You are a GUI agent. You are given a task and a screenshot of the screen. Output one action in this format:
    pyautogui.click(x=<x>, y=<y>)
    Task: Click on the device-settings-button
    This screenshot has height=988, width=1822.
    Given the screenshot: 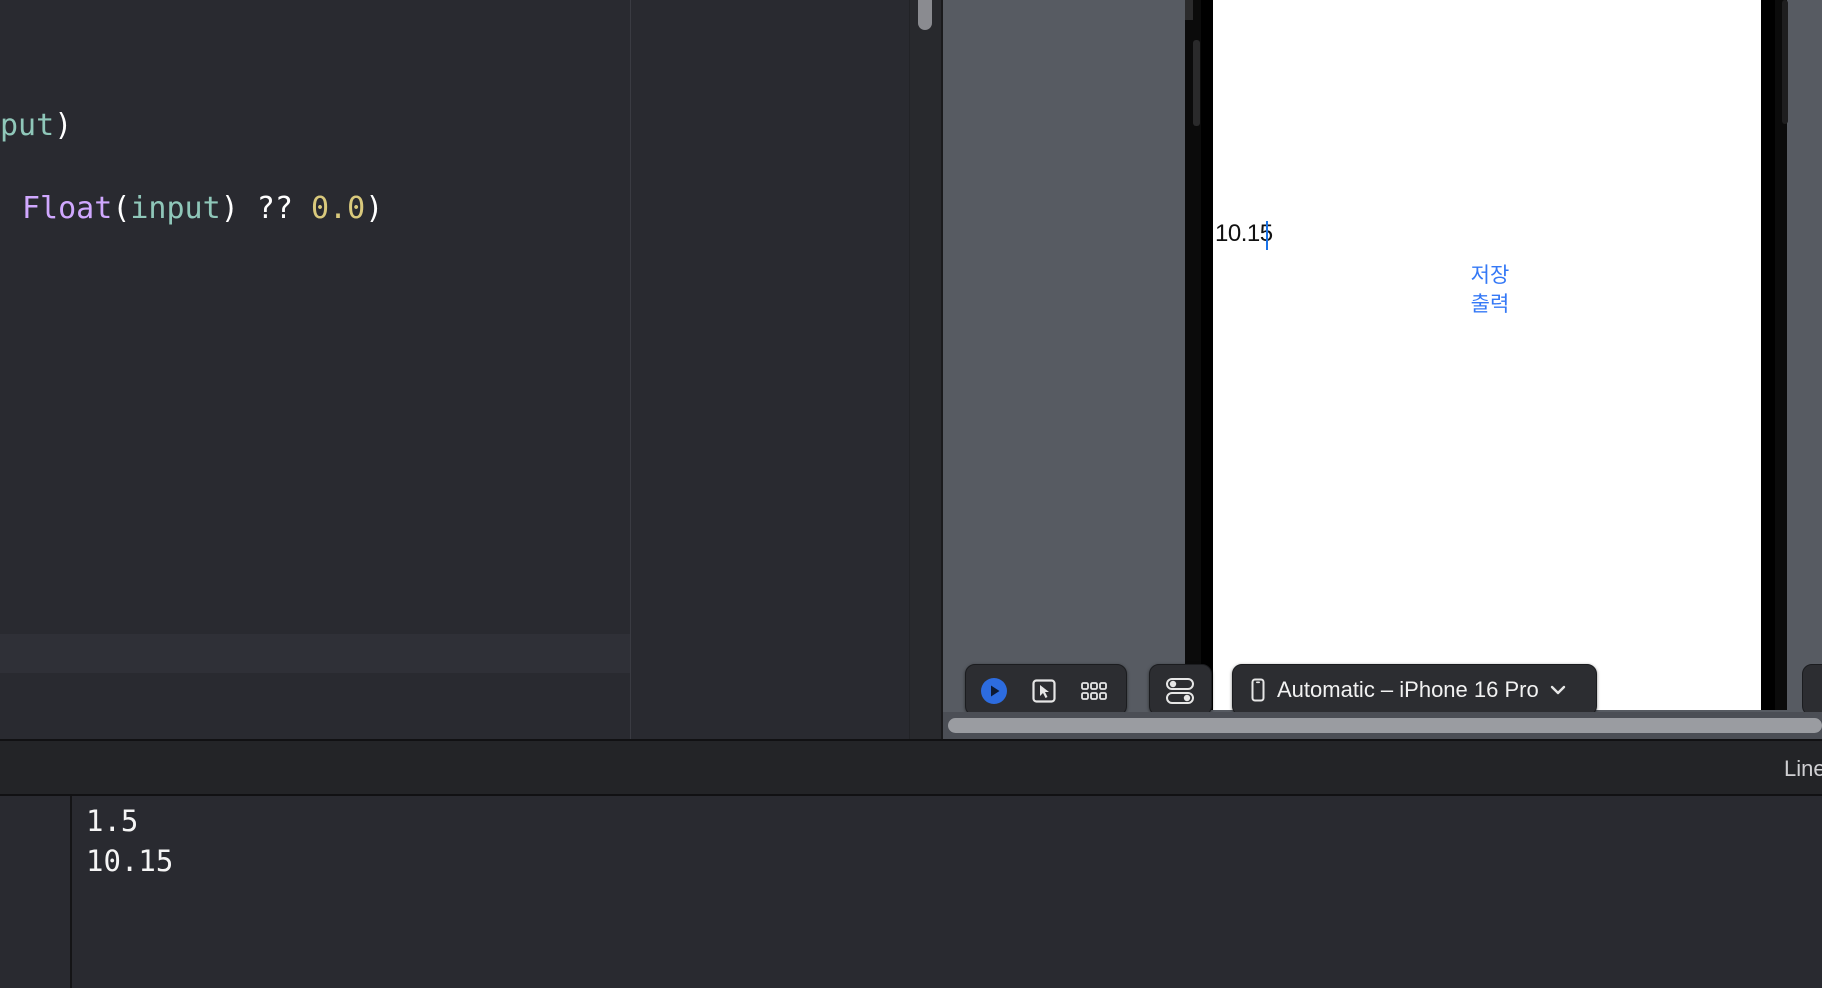 What is the action you would take?
    pyautogui.click(x=1180, y=691)
    